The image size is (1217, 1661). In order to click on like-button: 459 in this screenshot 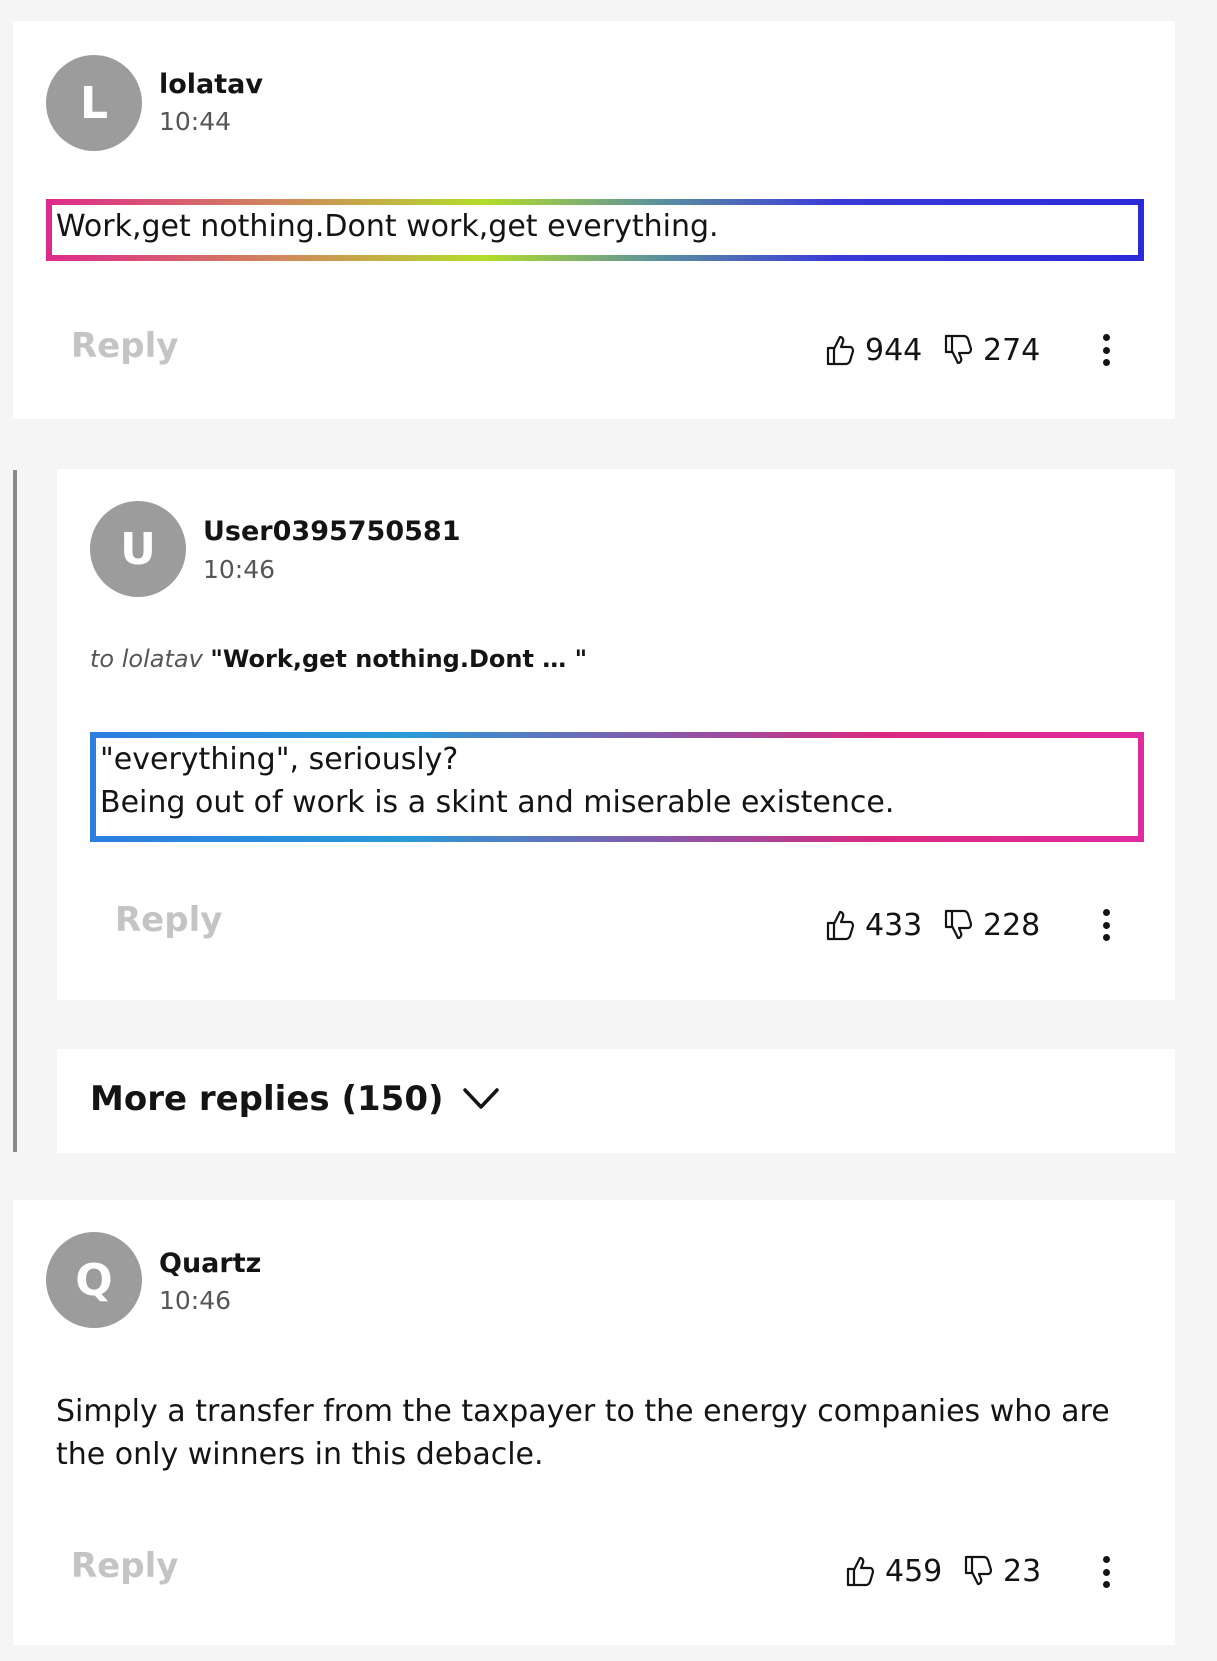, I will do `click(893, 1571)`.